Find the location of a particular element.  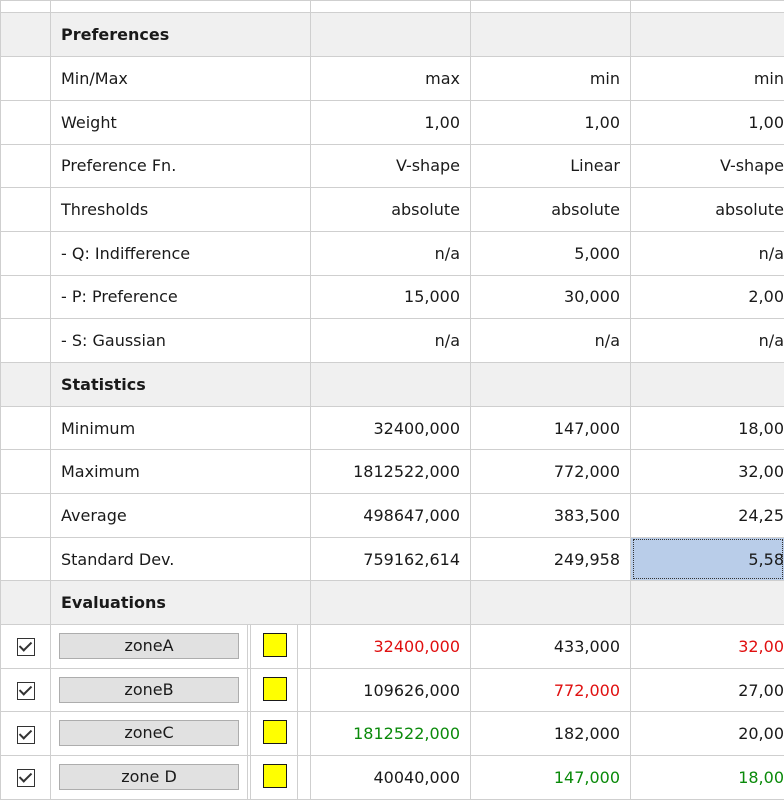

section-title: Preferences is located at coordinates (180, 35).